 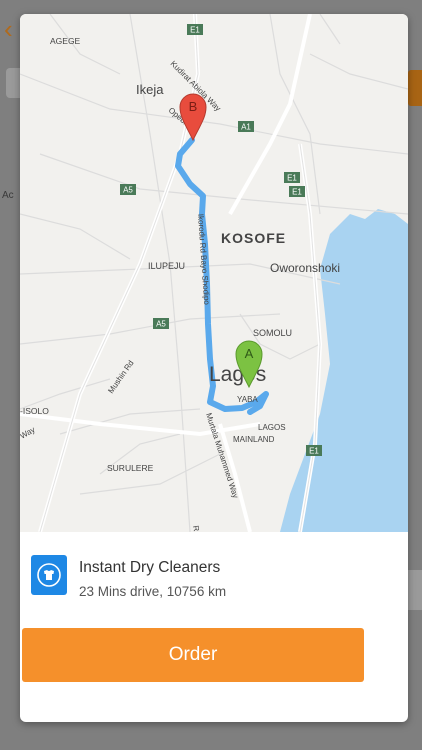 I want to click on map-label-ikeja: Ikeja, so click(x=150, y=89).